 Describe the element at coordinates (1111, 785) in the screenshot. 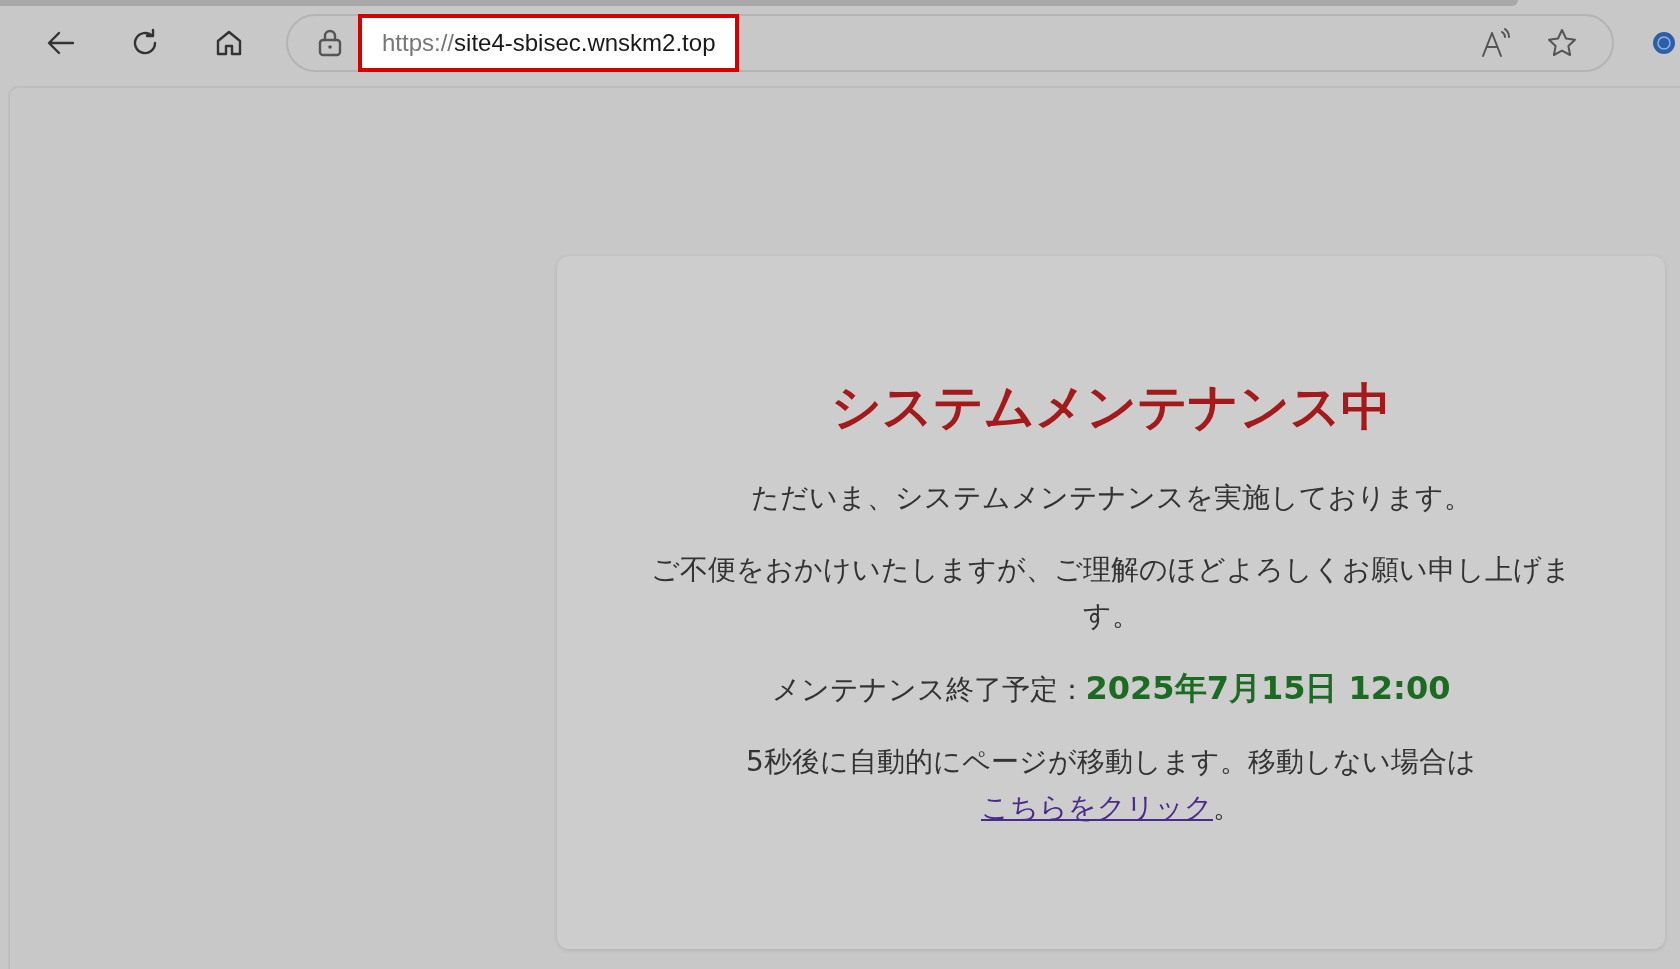

I see `redirect-text: 5秒後に自動的にページが移動します。移動しない場合は こちらをクリック。` at that location.